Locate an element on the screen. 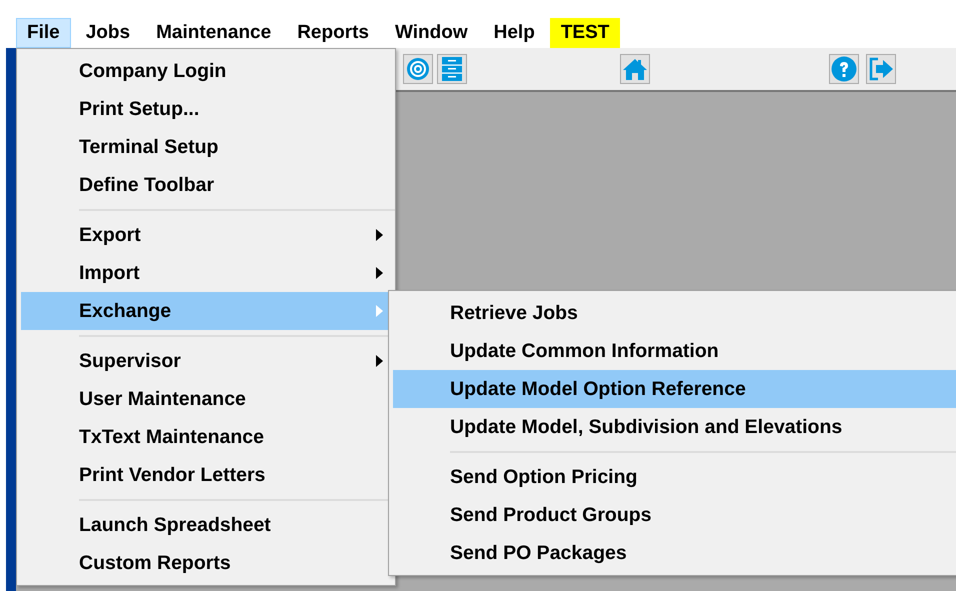  menu-item: Retrieve Jobs is located at coordinates (674, 313).